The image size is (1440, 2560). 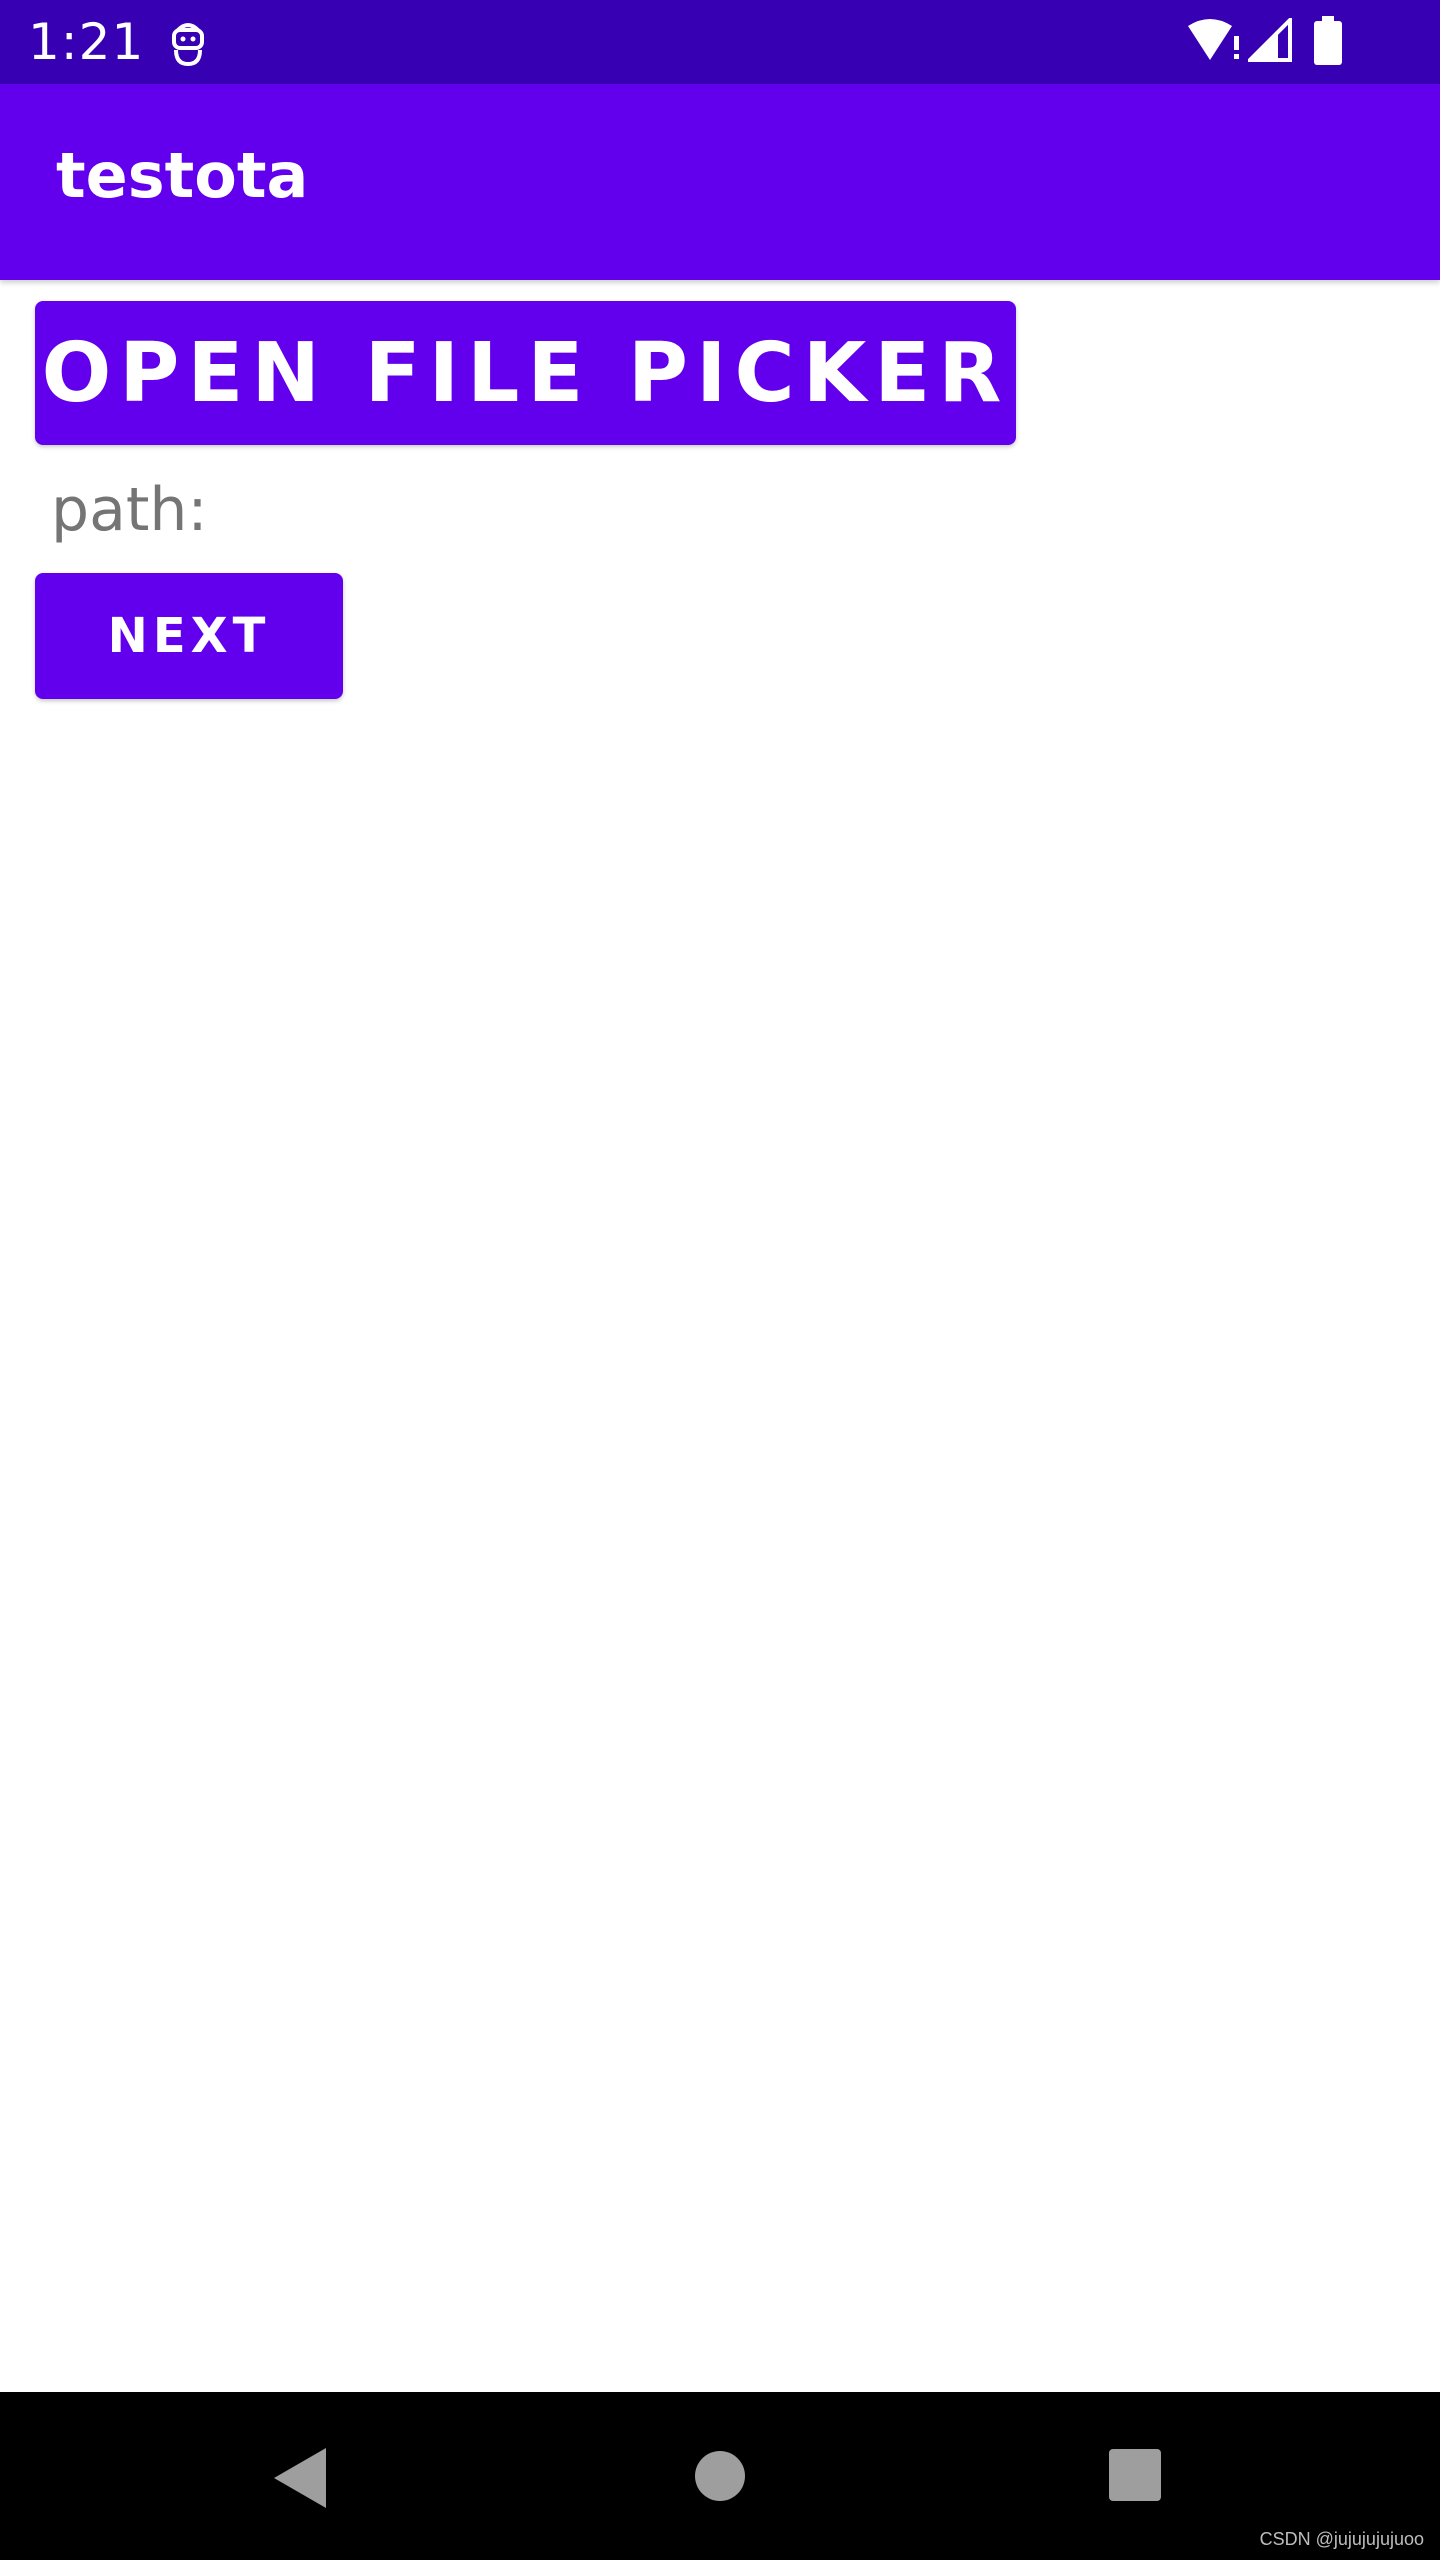 What do you see at coordinates (182, 175) in the screenshot?
I see `app-title: testota` at bounding box center [182, 175].